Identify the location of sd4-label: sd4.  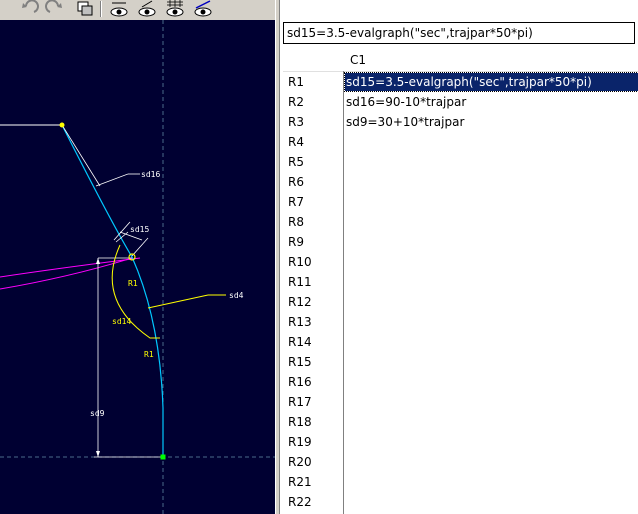
(236, 295).